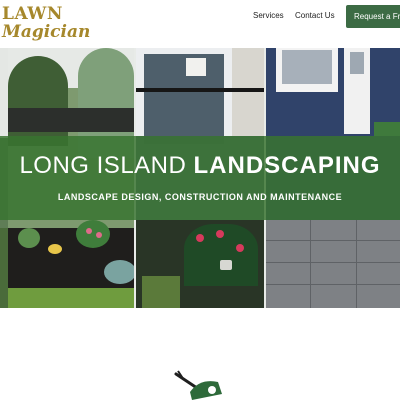  Describe the element at coordinates (32, 14) in the screenshot. I see `logo-text-lawn: LAWN` at that location.